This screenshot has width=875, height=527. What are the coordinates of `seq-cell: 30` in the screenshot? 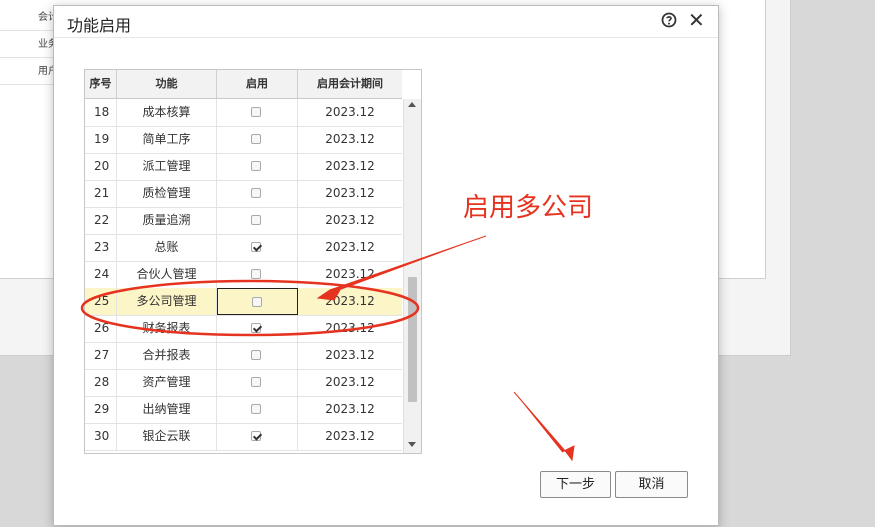 It's located at (101, 436).